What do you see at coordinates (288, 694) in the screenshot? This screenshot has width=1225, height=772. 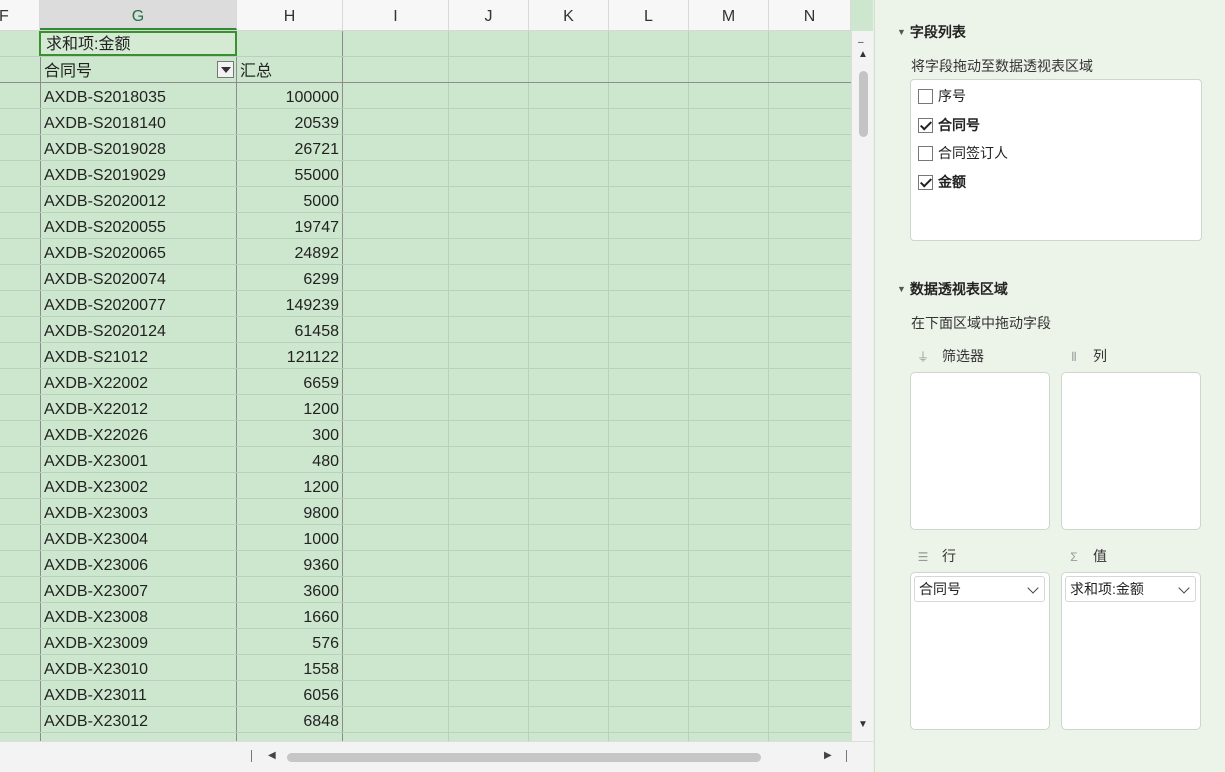 I see `amount-cell: 6056` at bounding box center [288, 694].